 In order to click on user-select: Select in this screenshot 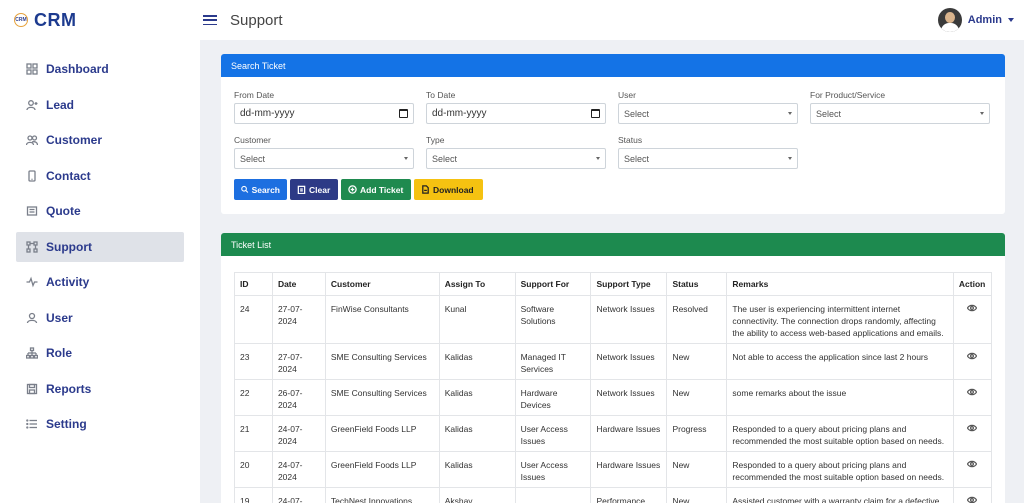, I will do `click(708, 113)`.